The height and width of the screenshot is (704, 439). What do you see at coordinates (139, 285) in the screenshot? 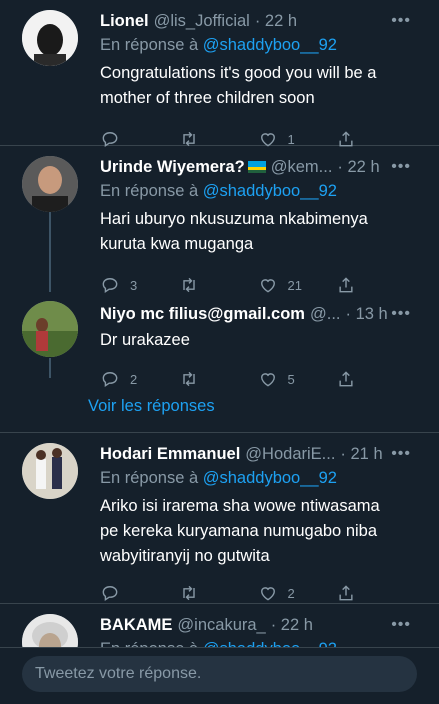
I see `reply-button: 3` at bounding box center [139, 285].